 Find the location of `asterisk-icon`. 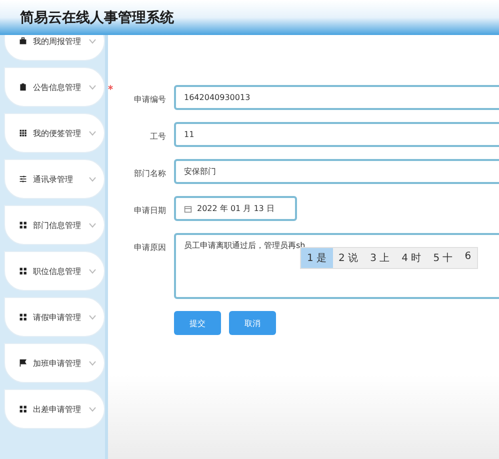

asterisk-icon is located at coordinates (110, 87).